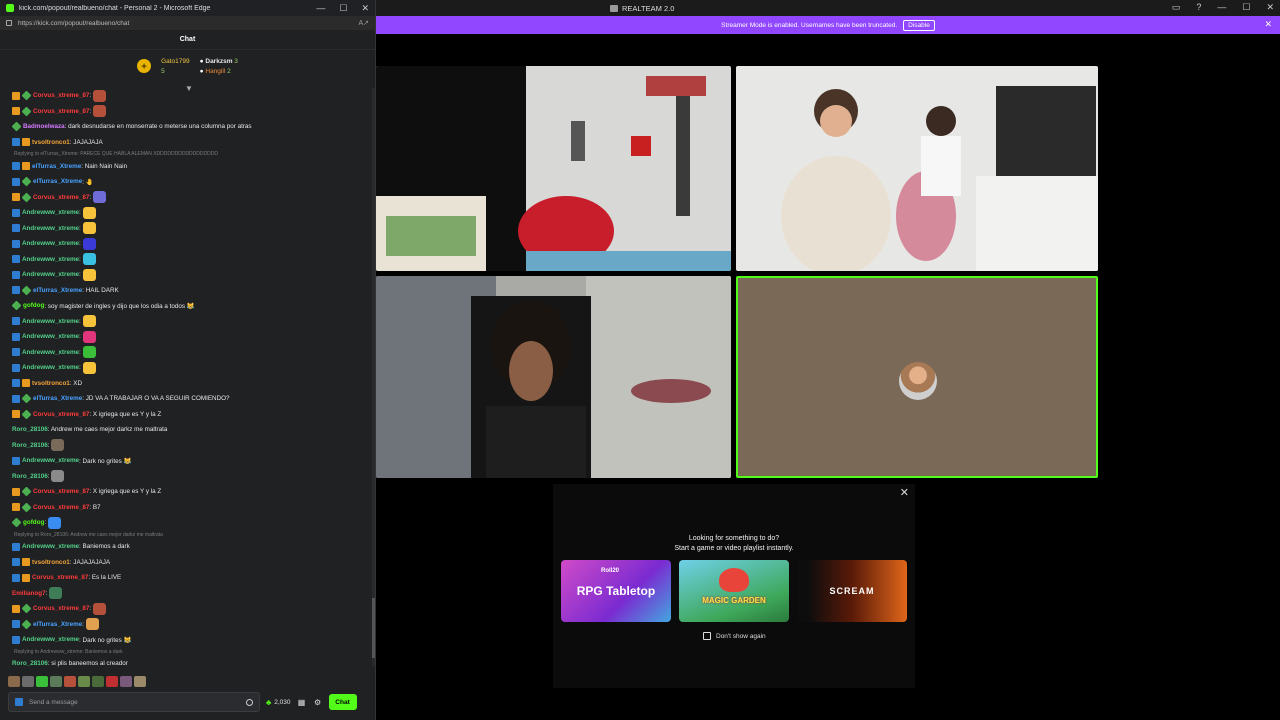 The width and height of the screenshot is (1280, 720). Describe the element at coordinates (191, 563) in the screenshot. I see `chat-message: tvsoltronco1: JAJAJAJAJA` at that location.